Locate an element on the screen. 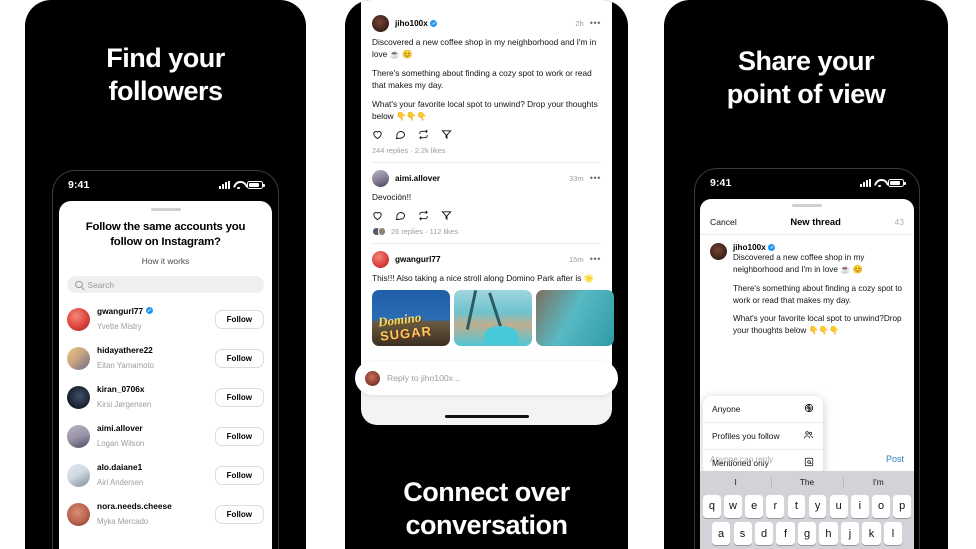 This screenshot has height=549, width=976. post-text: Devoción!! is located at coordinates (392, 197).